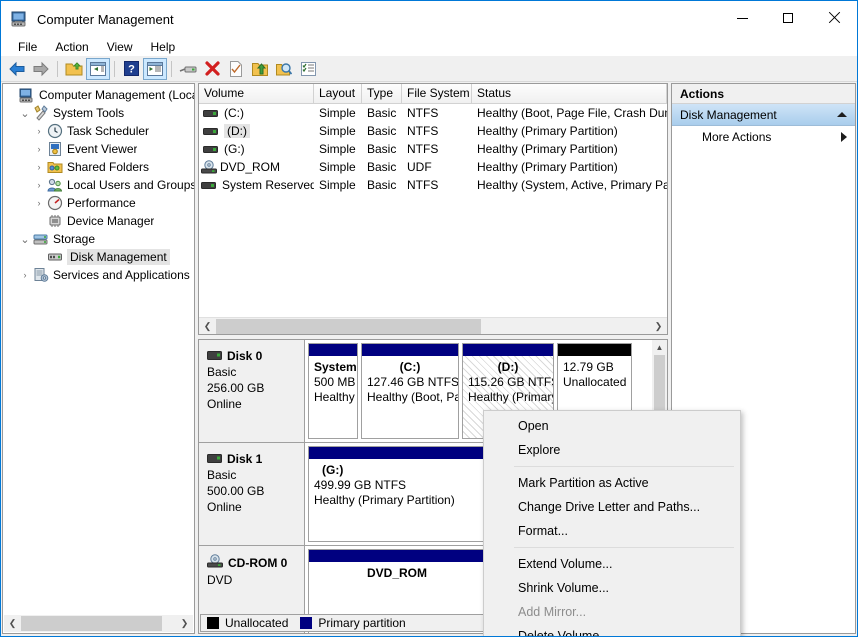 This screenshot has width=858, height=637. I want to click on legend-label-unallocated: Unallocated, so click(257, 623).